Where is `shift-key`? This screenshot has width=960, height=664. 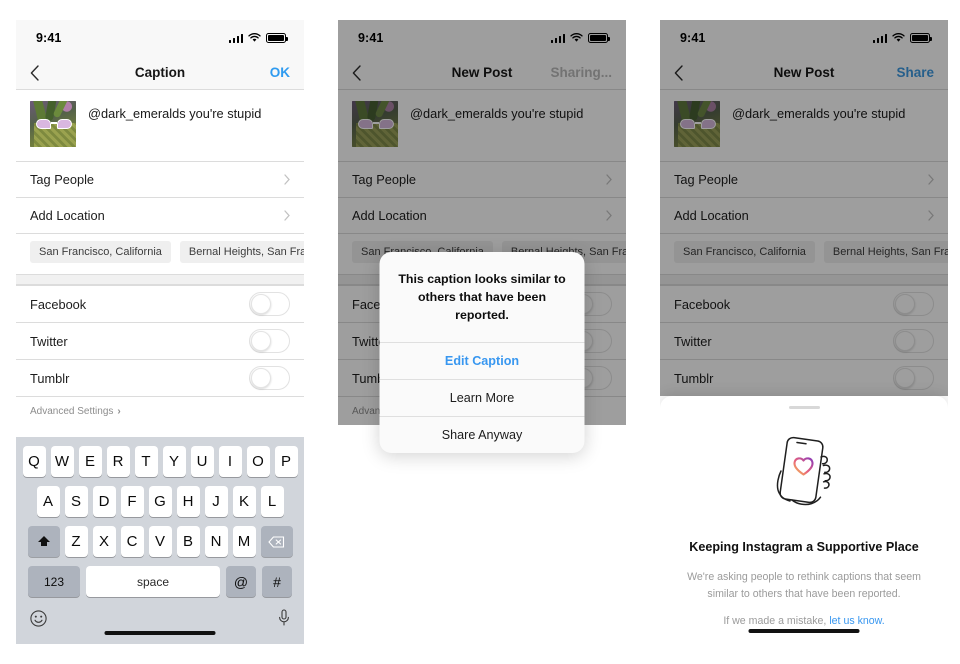
shift-key is located at coordinates (43, 541).